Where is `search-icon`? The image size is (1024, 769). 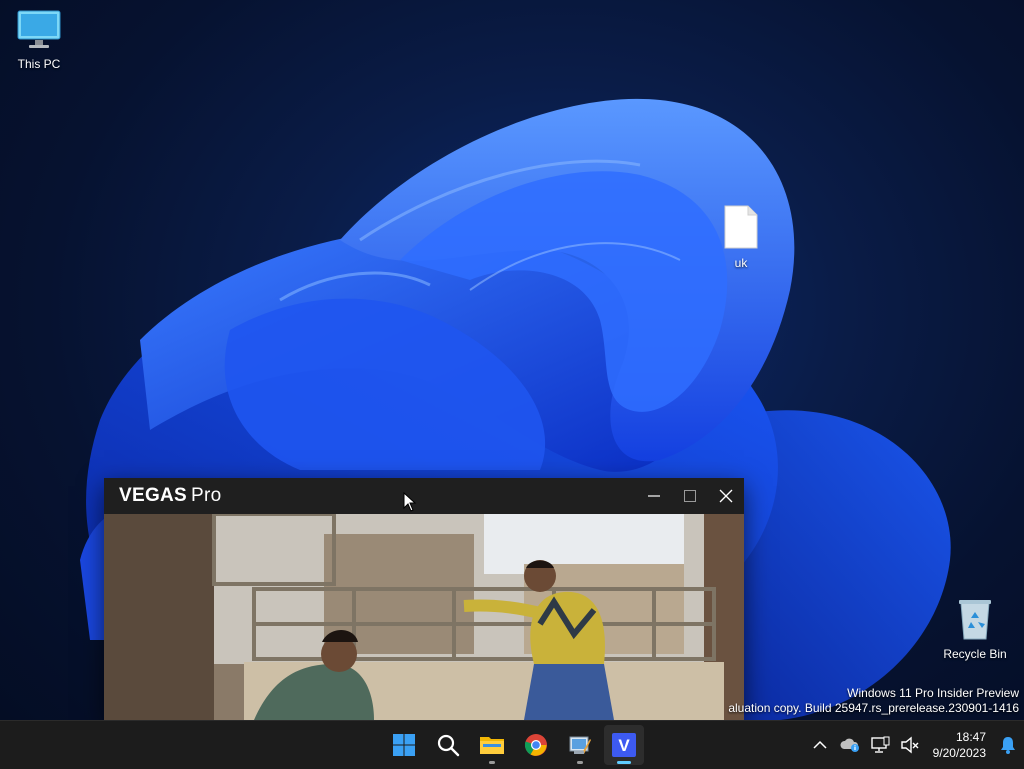
search-icon is located at coordinates (448, 745).